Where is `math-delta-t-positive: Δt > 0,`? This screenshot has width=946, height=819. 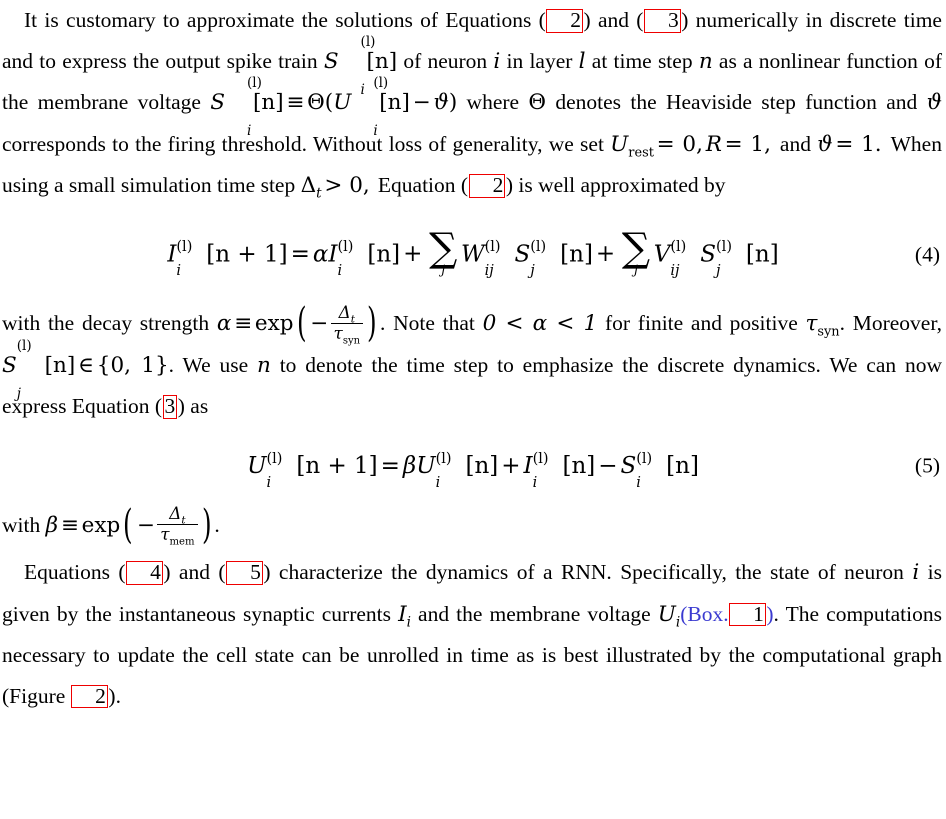 math-delta-t-positive: Δt > 0, is located at coordinates (335, 187).